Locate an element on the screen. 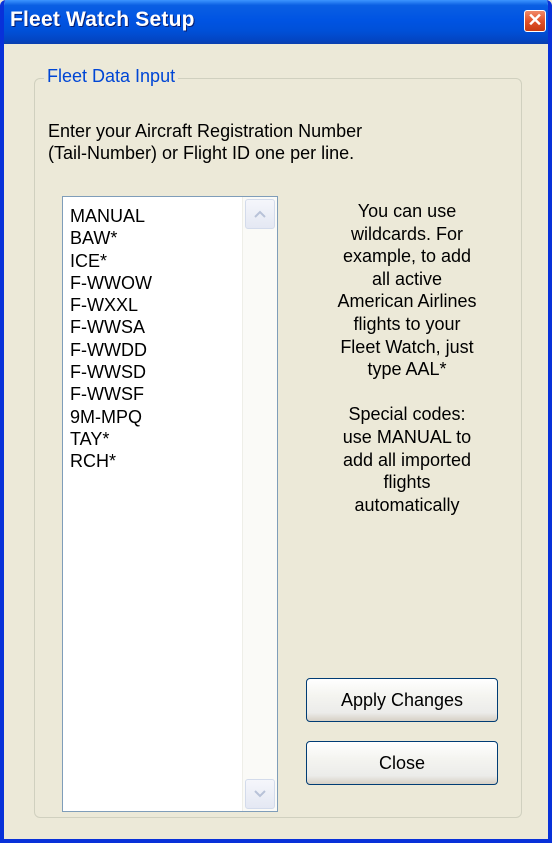 This screenshot has width=552, height=843. chevron-down-icon is located at coordinates (260, 794).